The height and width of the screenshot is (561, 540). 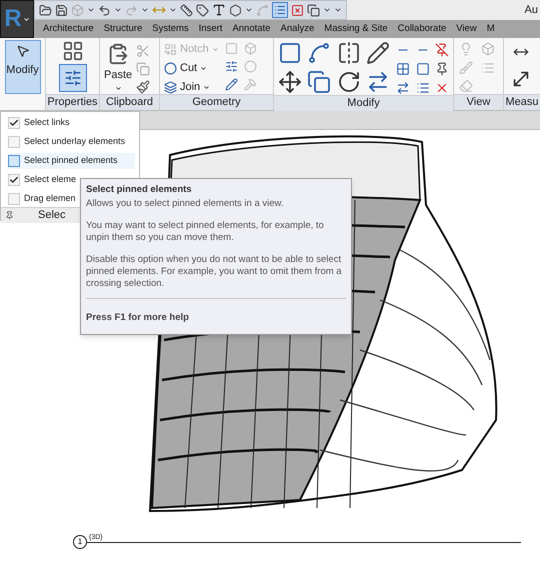 I want to click on switch-windows-icon, so click(x=313, y=10).